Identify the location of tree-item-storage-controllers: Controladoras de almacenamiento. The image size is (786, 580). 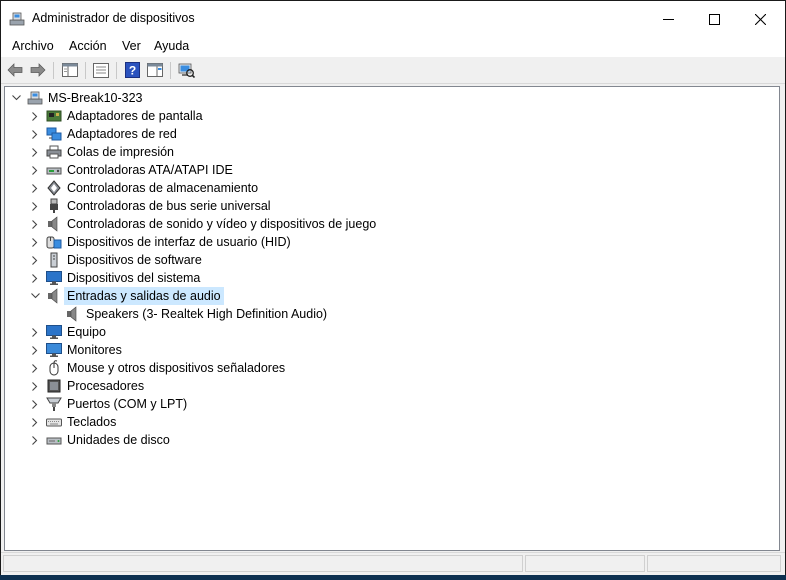
(205, 188).